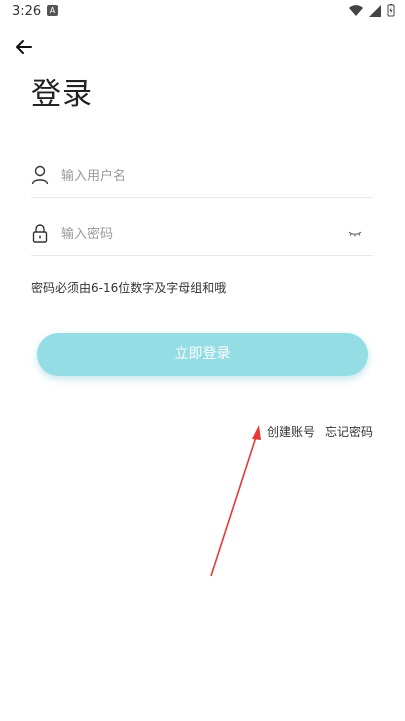 This screenshot has height=721, width=405. What do you see at coordinates (391, 10) in the screenshot?
I see `battery-charging-icon` at bounding box center [391, 10].